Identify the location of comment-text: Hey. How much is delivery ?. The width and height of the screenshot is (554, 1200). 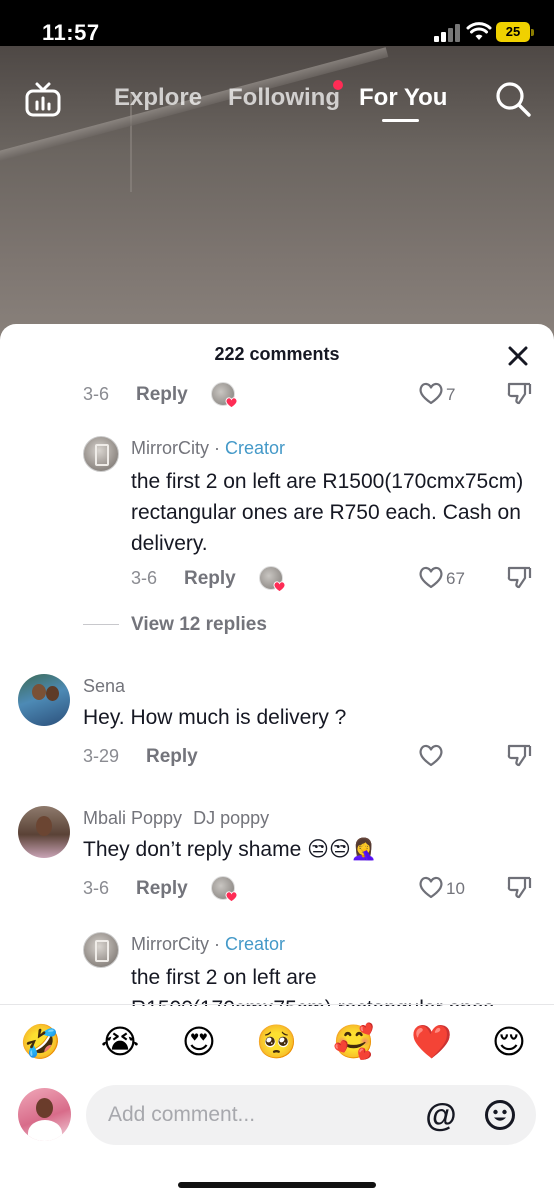
(303, 717).